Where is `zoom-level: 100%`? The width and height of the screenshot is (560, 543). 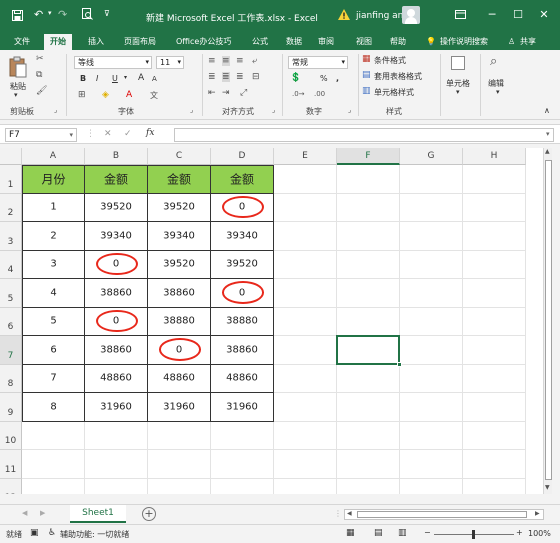 zoom-level: 100% is located at coordinates (539, 533).